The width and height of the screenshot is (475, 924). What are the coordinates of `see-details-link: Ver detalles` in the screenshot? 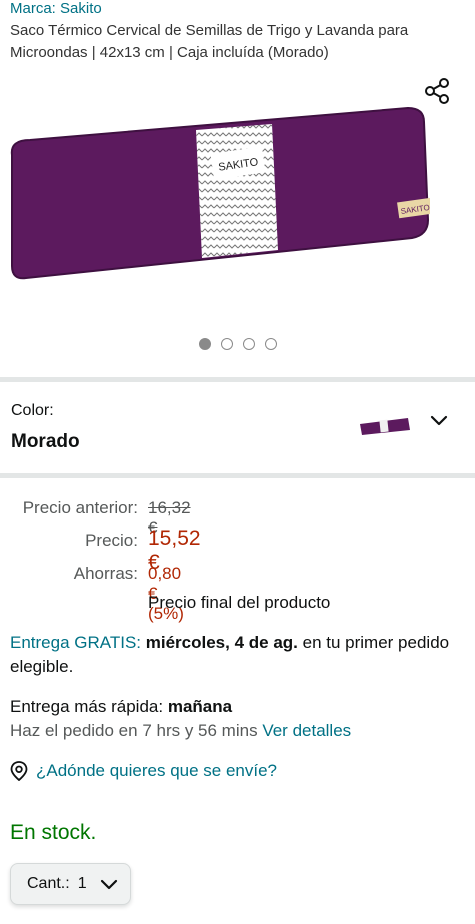 It's located at (306, 730).